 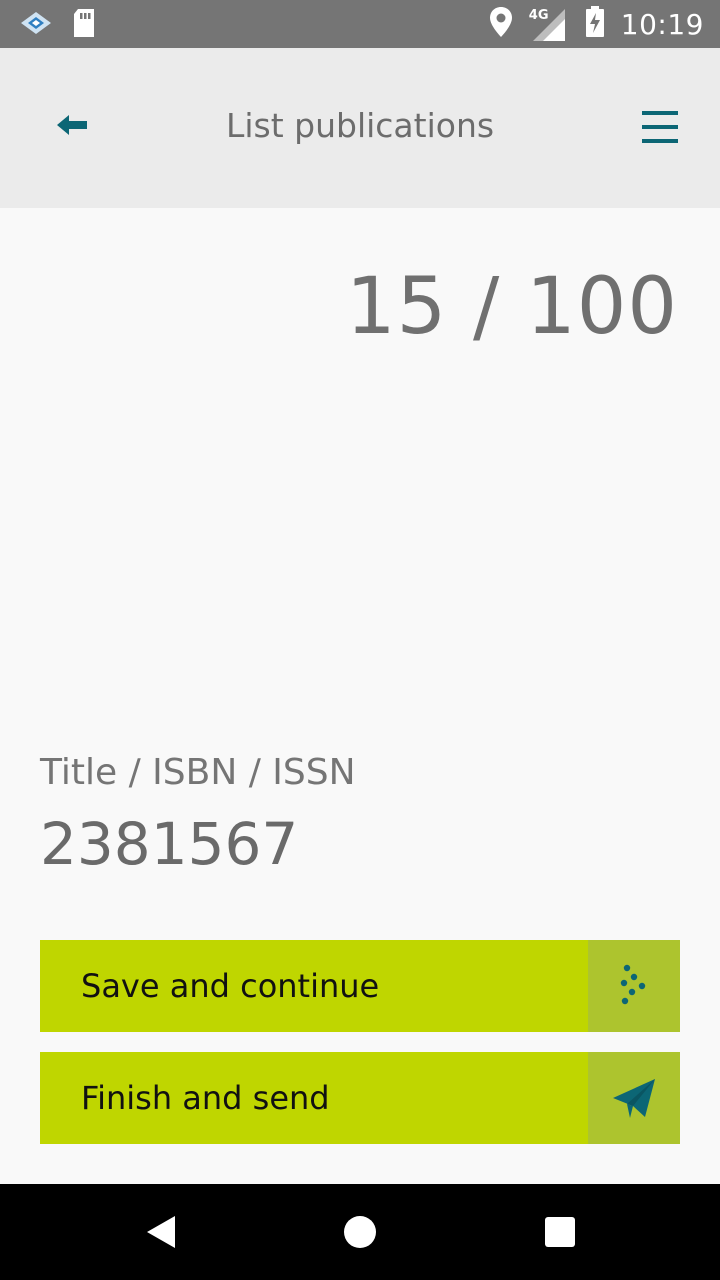 I want to click on status-left, so click(x=57, y=25).